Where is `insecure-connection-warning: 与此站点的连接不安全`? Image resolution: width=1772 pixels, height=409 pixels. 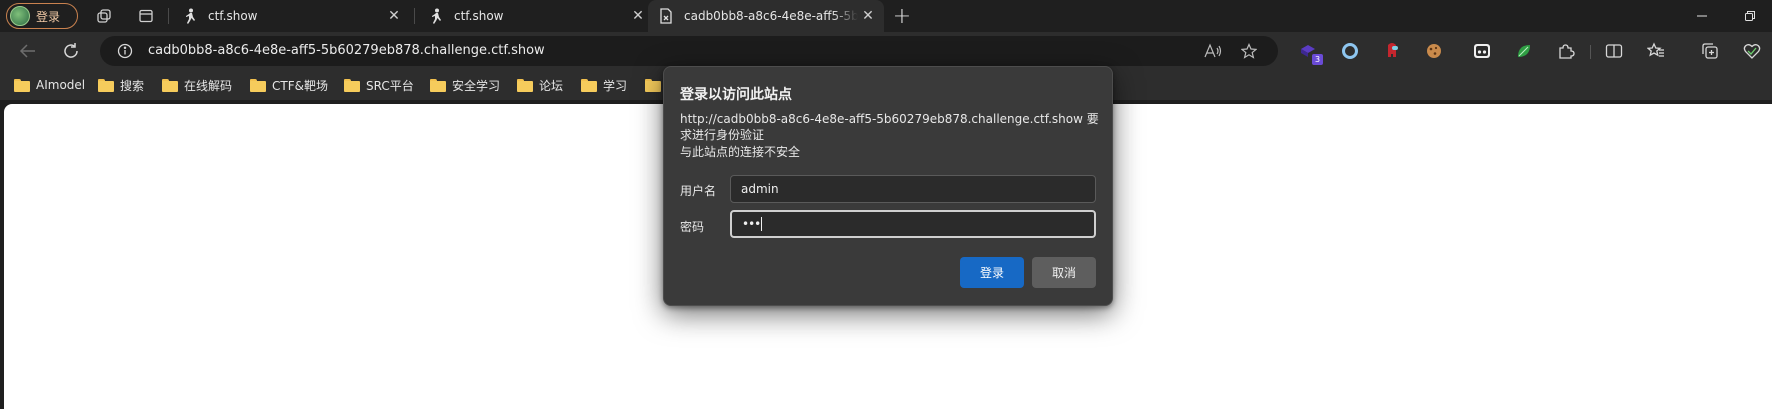
insecure-connection-warning: 与此站点的连接不安全 is located at coordinates (740, 152).